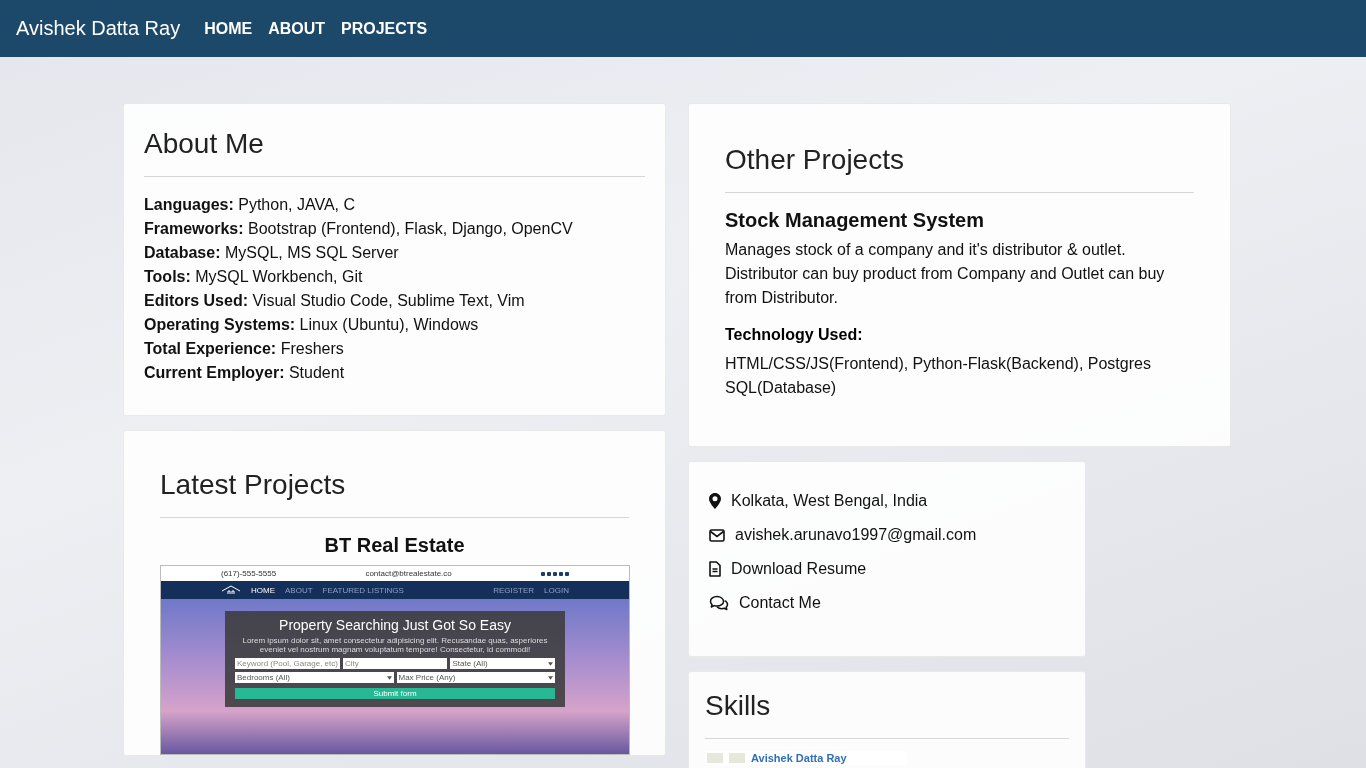 This screenshot has width=1366, height=768. I want to click on map-pin-icon, so click(715, 501).